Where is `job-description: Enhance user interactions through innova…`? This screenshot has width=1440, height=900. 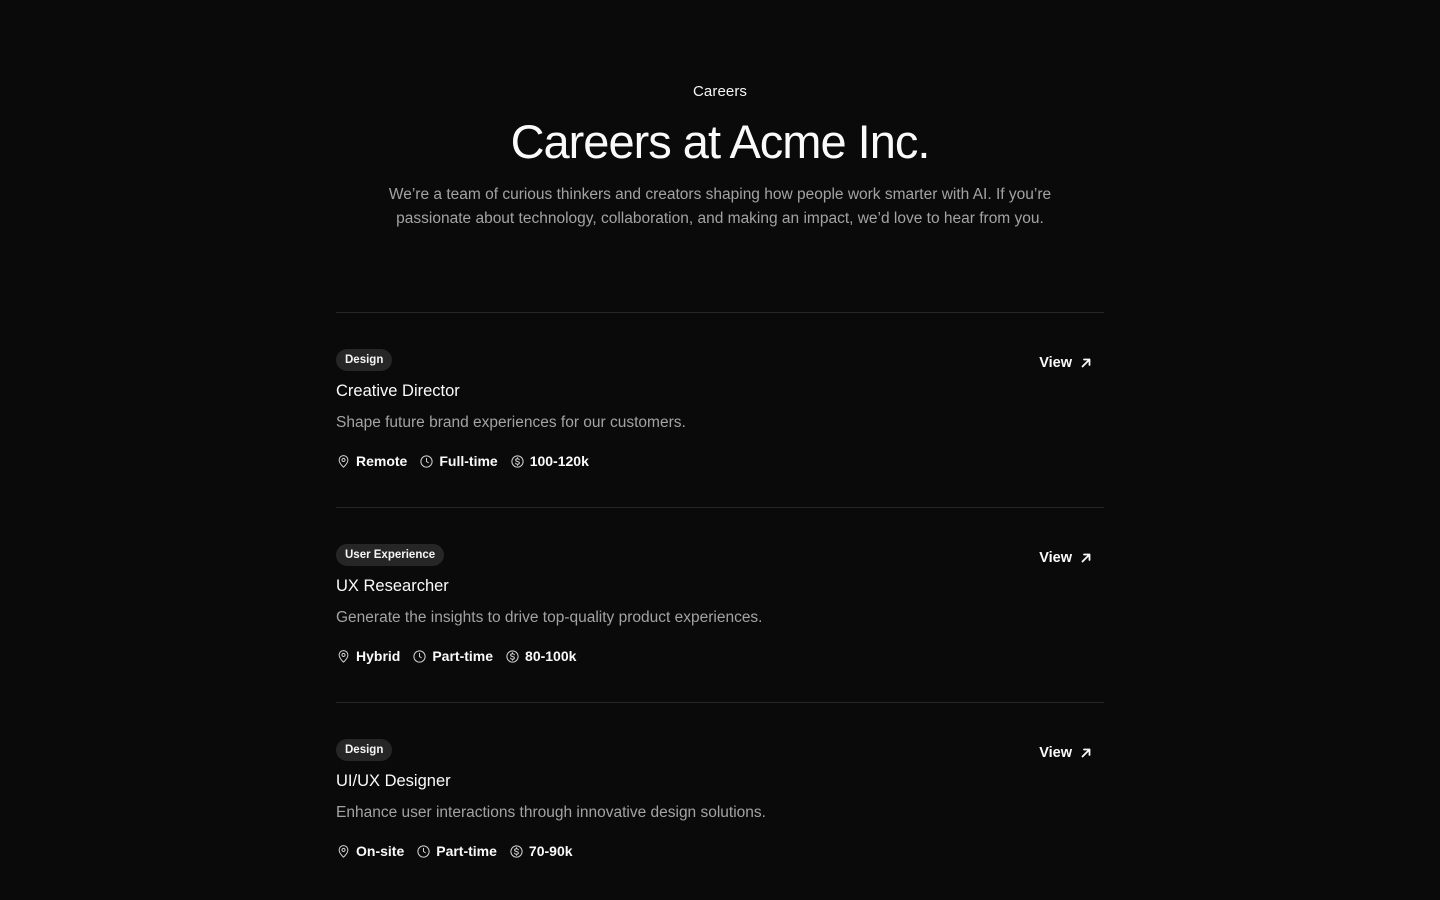
job-description: Enhance user interactions through innova… is located at coordinates (551, 812).